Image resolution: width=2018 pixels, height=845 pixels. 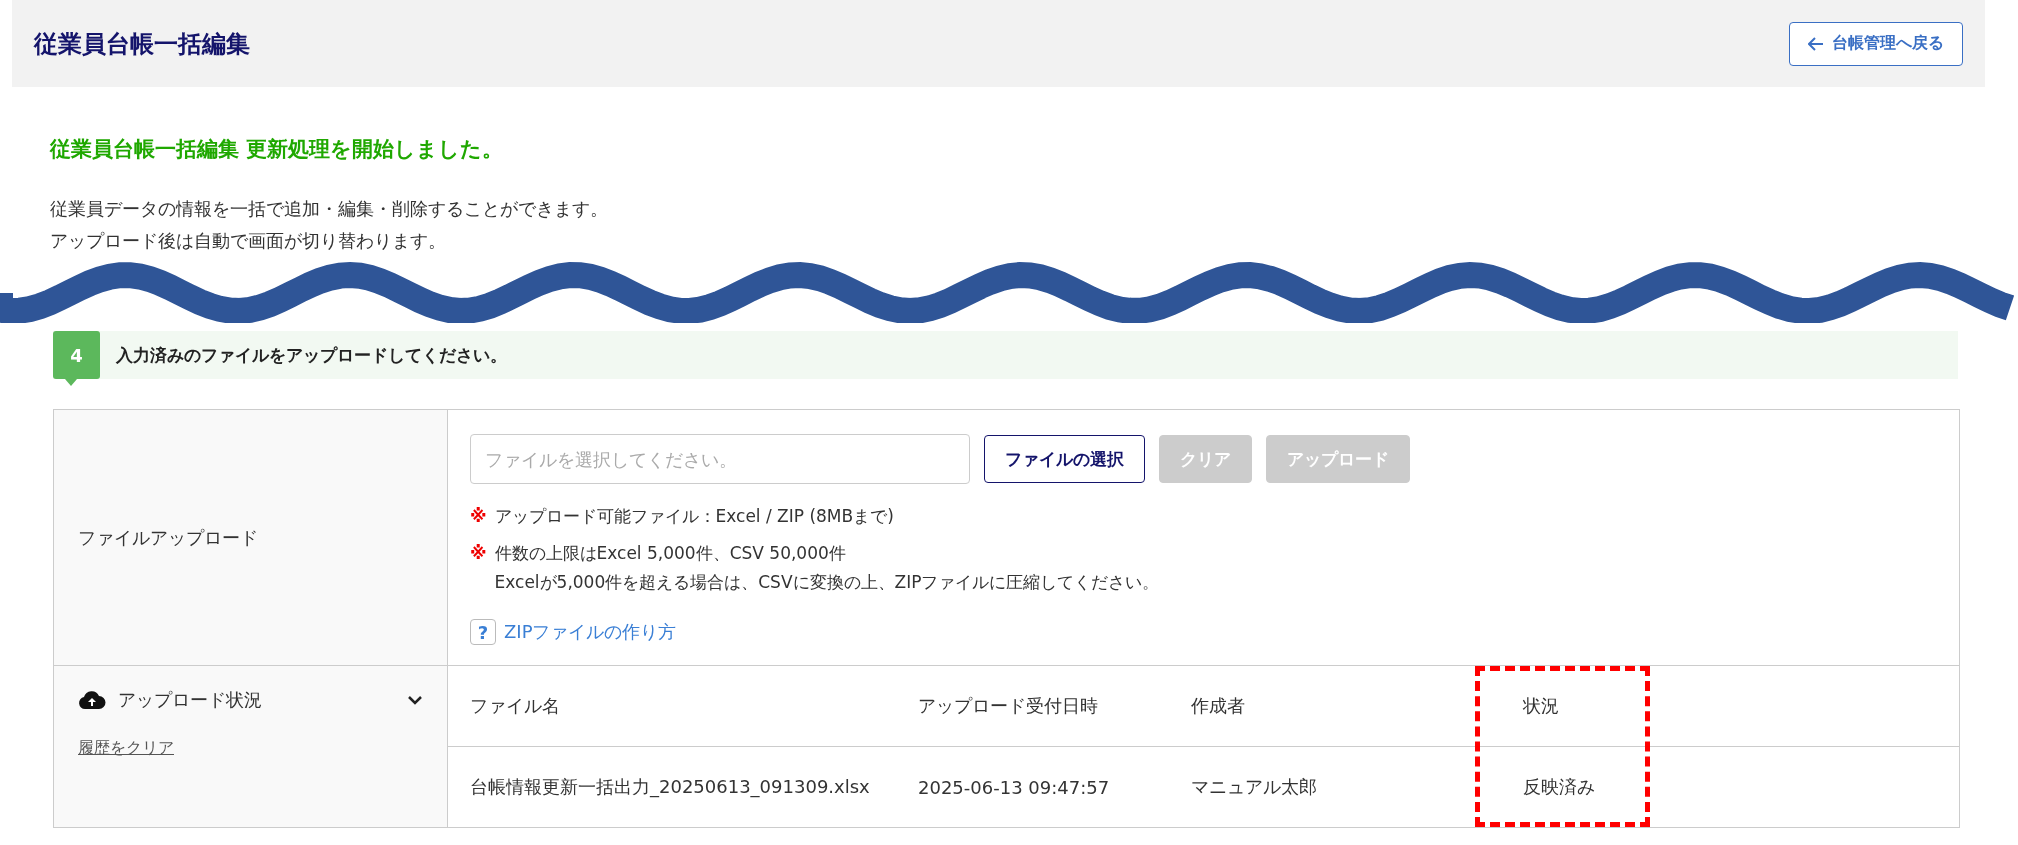 I want to click on description-text: 従業員データの情報を一括で追加・編集・削除することができます。, so click(x=329, y=209).